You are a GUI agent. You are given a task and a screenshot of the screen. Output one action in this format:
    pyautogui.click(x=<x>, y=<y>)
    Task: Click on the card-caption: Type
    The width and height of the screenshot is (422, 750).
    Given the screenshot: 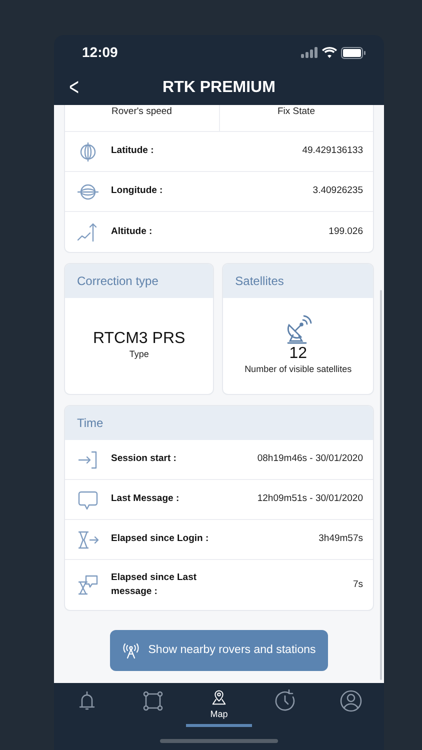 What is the action you would take?
    pyautogui.click(x=139, y=355)
    